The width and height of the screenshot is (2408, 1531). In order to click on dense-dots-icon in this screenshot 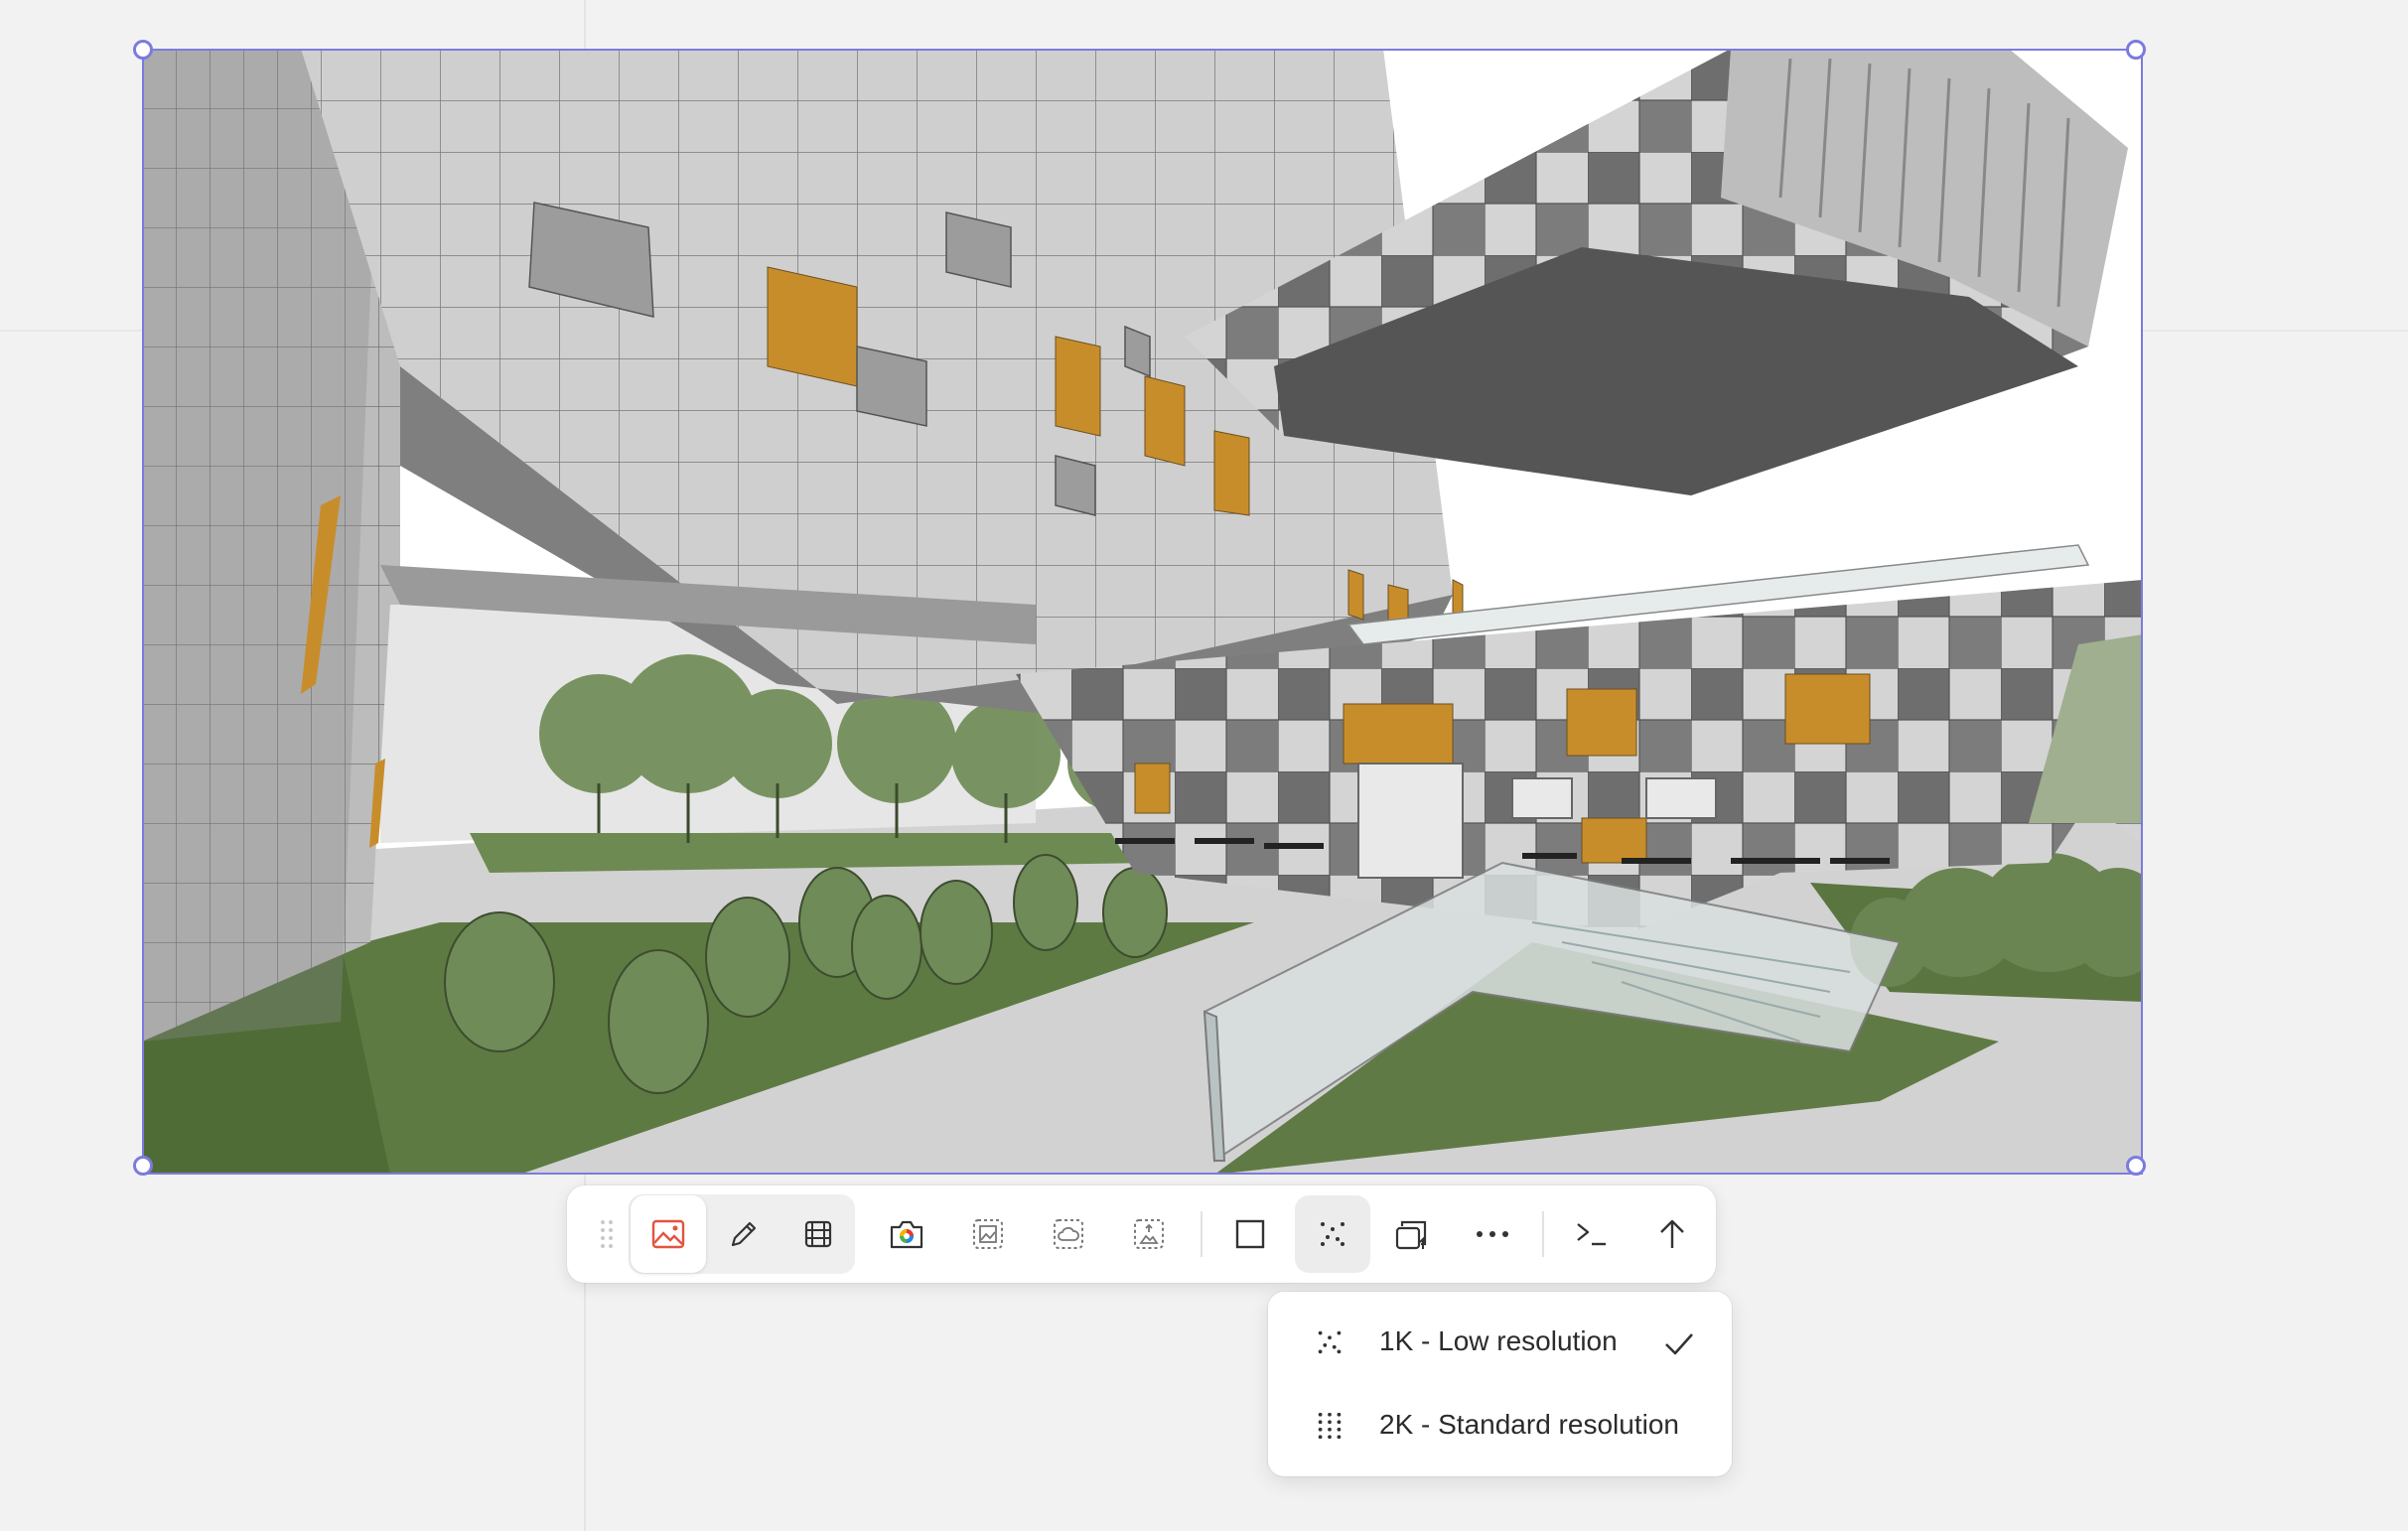, I will do `click(1330, 1426)`.